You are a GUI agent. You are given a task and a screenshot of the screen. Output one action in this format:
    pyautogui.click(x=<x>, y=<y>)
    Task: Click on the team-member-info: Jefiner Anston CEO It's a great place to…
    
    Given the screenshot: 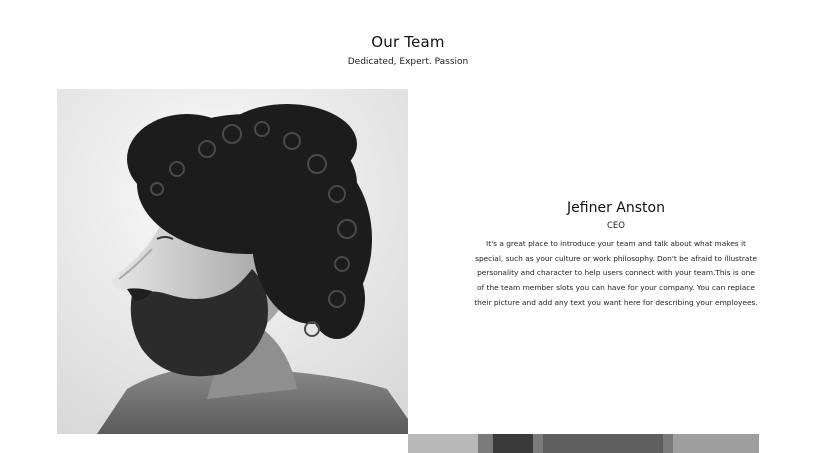 What is the action you would take?
    pyautogui.click(x=616, y=255)
    